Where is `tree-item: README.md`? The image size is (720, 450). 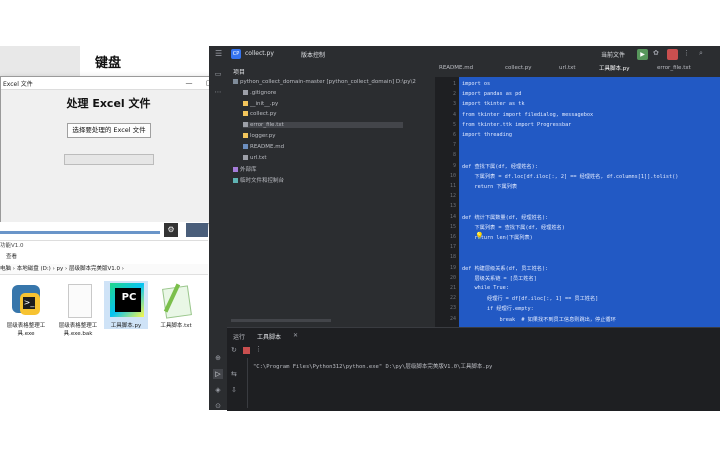
tree-item: README.md is located at coordinates (263, 146).